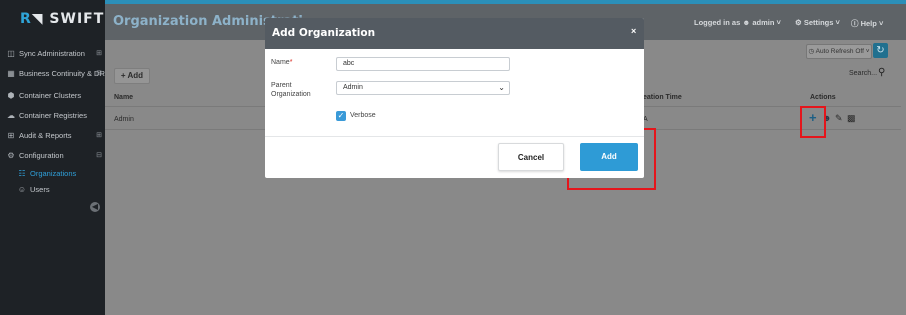  I want to click on sidebar-item-users: ☺ Users, so click(52, 189).